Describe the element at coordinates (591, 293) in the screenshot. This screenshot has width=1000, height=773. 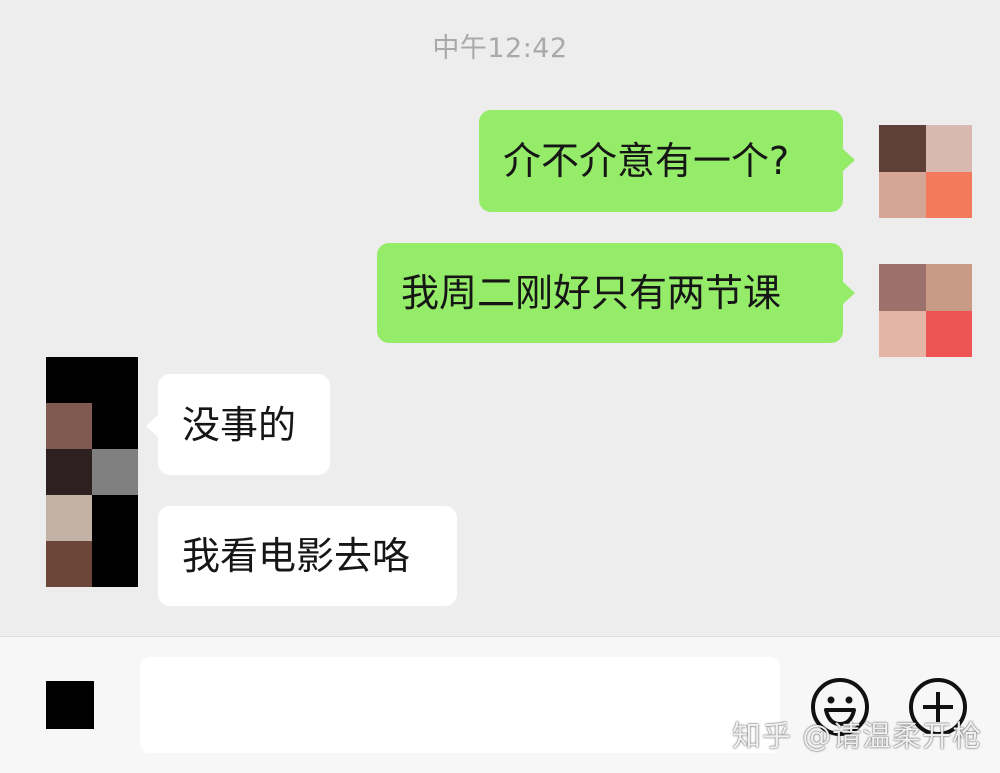
I see `message-text: 我周二刚好只有两节课` at that location.